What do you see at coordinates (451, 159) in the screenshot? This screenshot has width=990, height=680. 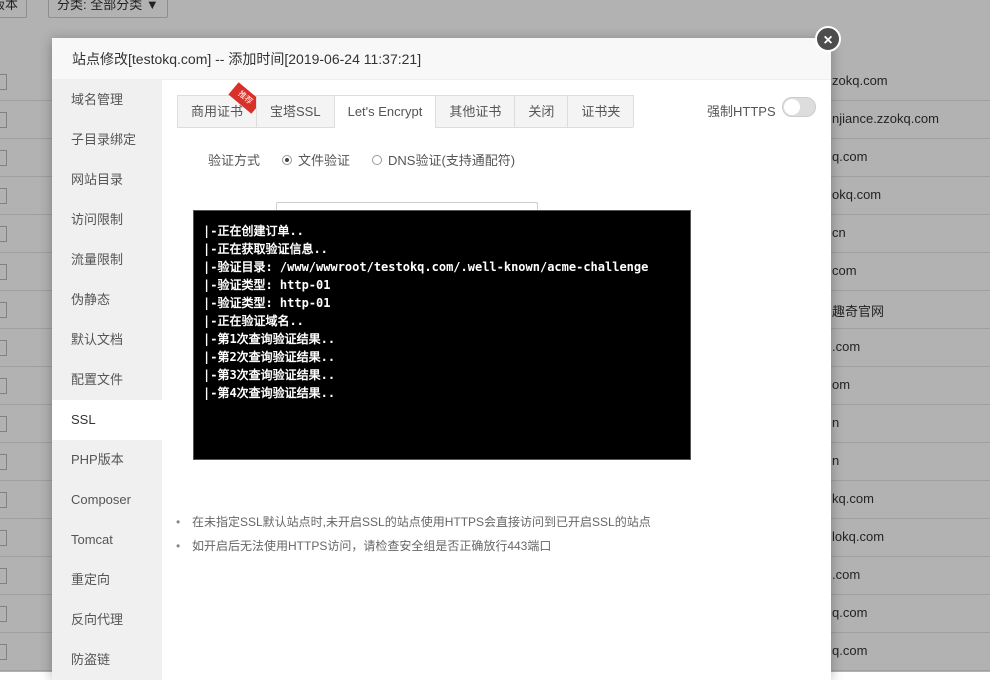 I see `dns-verify-label: DNS验证(支持通配符)` at bounding box center [451, 159].